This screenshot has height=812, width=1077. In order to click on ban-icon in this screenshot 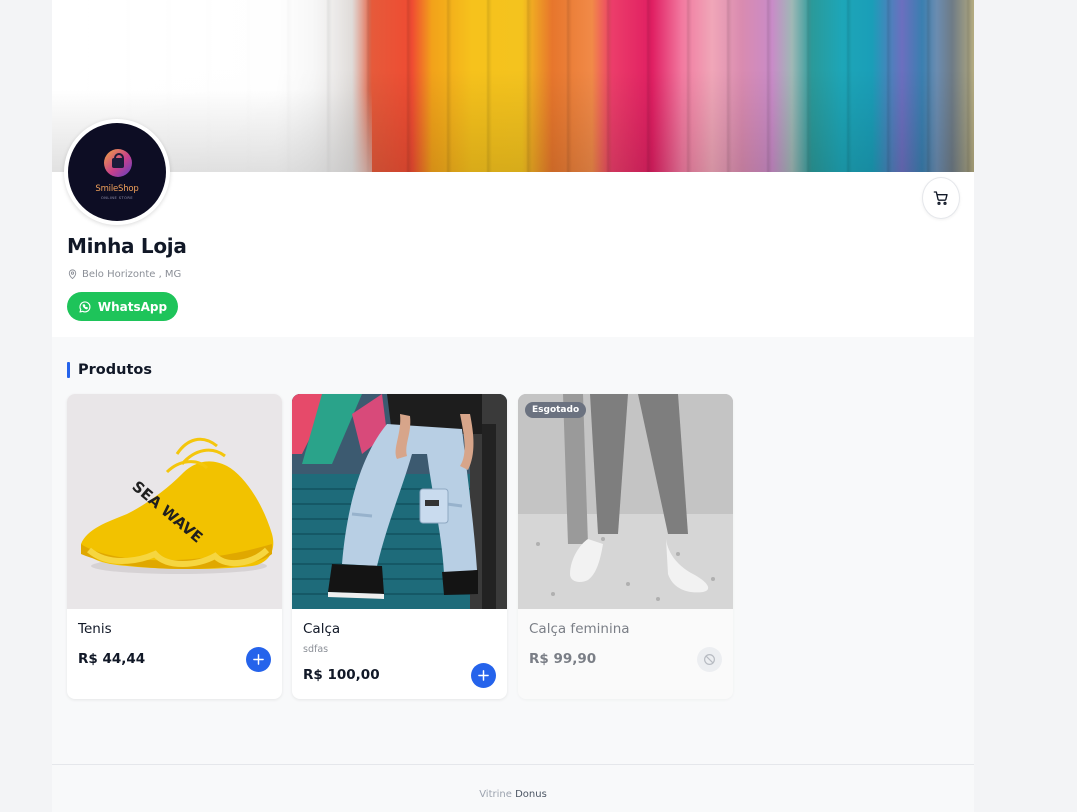, I will do `click(709, 659)`.